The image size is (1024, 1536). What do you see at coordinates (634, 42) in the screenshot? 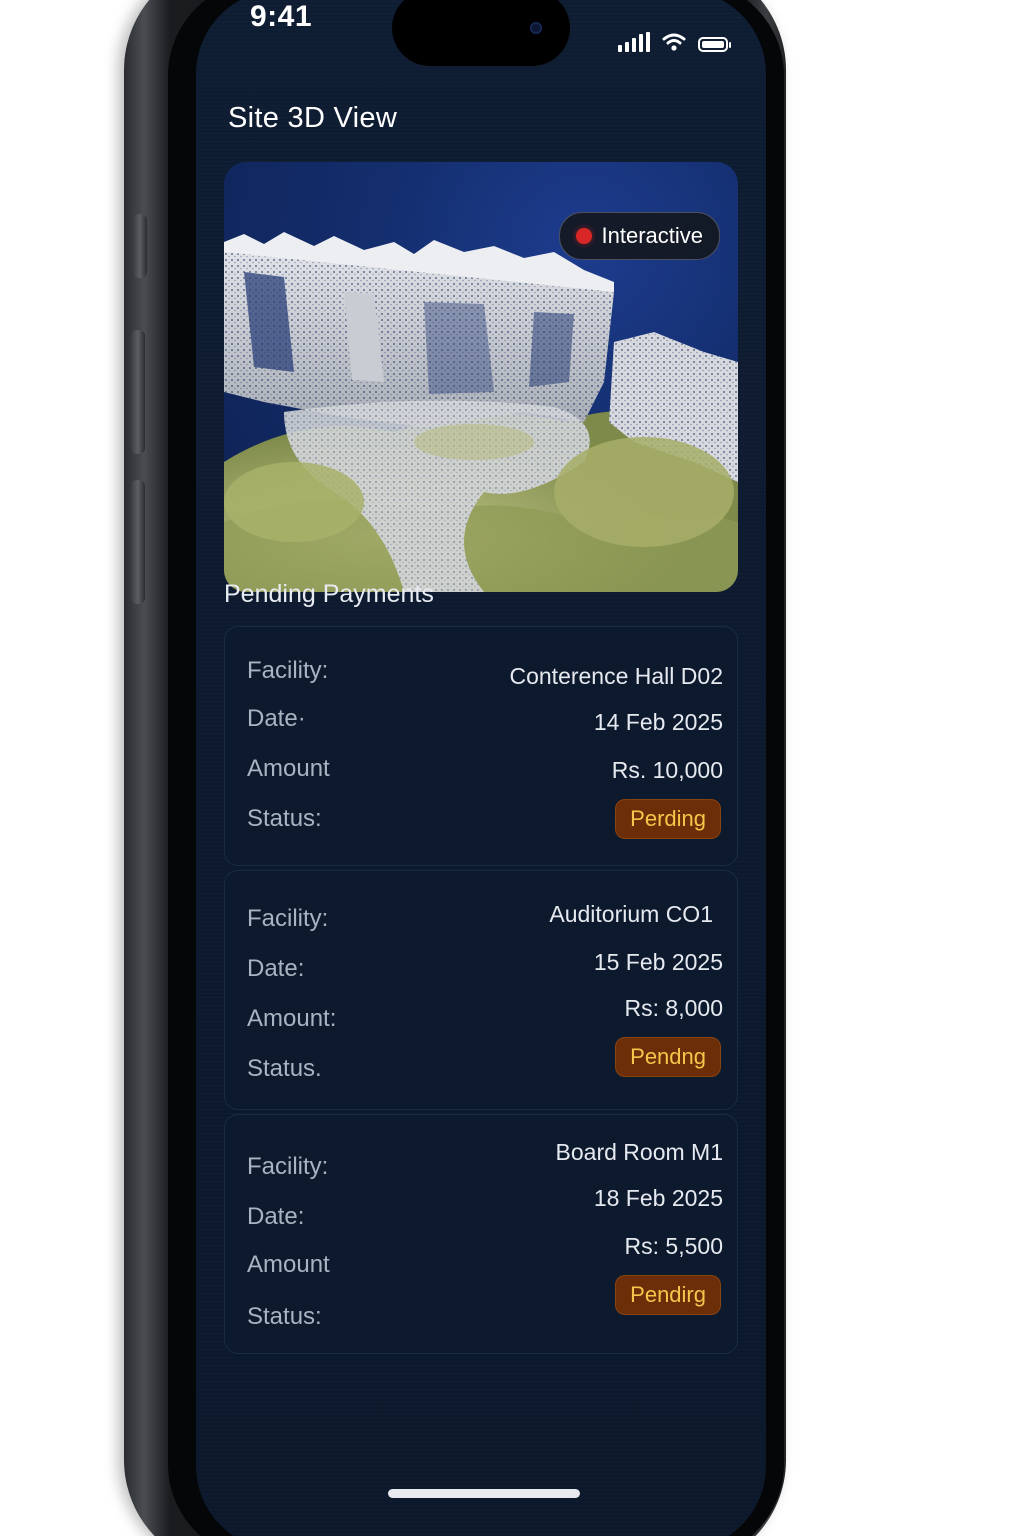
I see `cellular-signal-icon` at bounding box center [634, 42].